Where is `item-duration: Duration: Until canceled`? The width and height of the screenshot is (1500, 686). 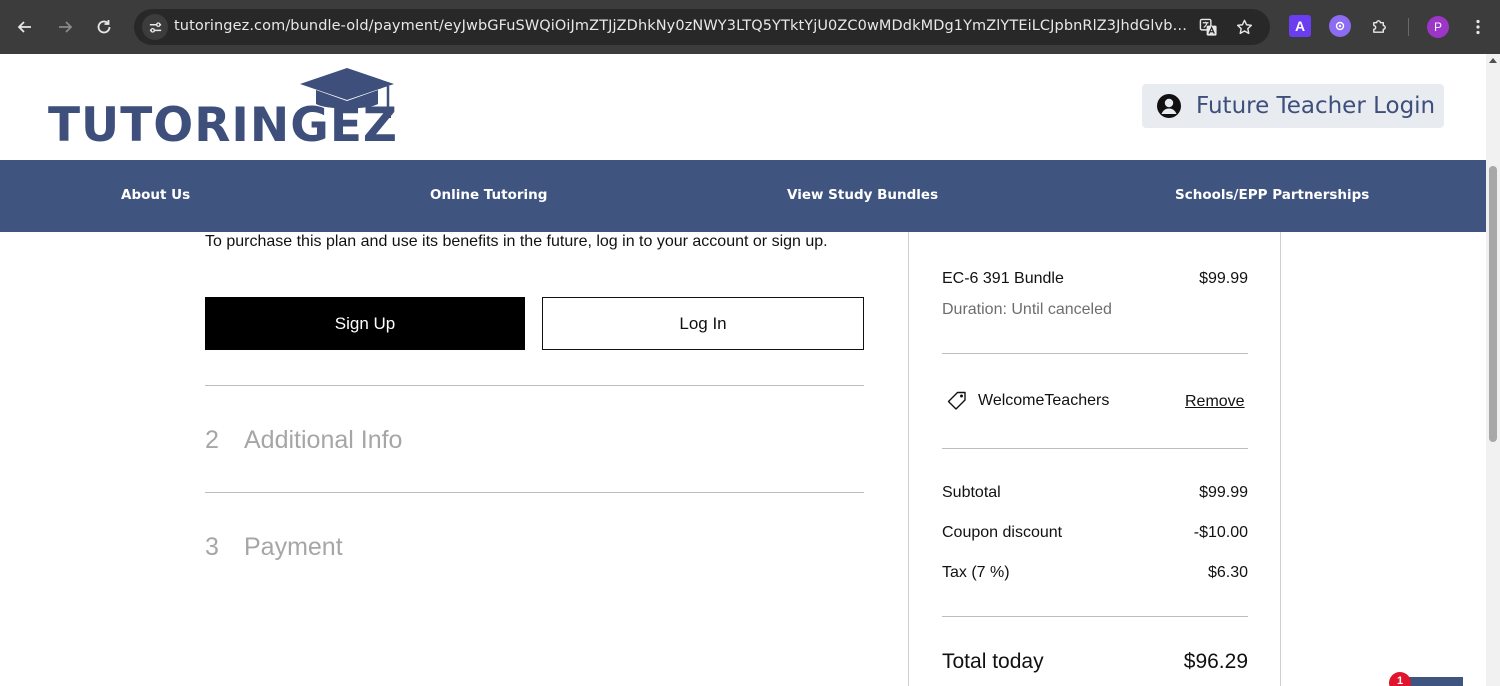
item-duration: Duration: Until canceled is located at coordinates (1027, 309).